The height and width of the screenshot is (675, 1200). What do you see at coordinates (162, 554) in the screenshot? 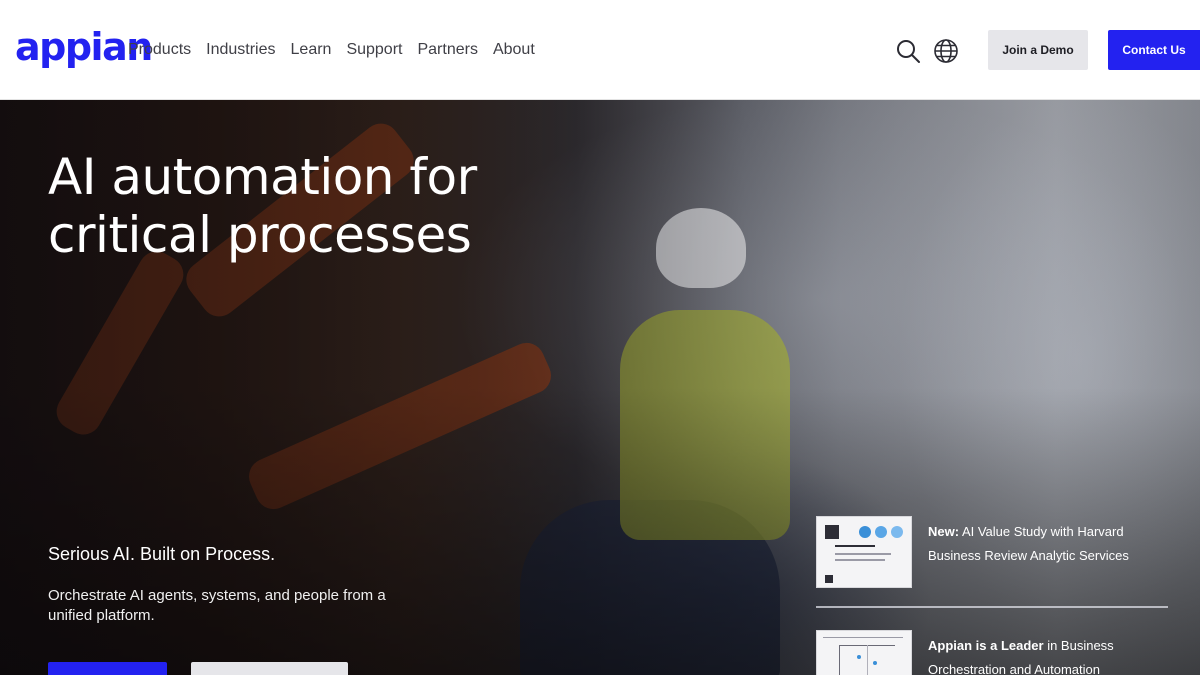
I see `hero-subtitle: Serious AI. Built on Process.` at bounding box center [162, 554].